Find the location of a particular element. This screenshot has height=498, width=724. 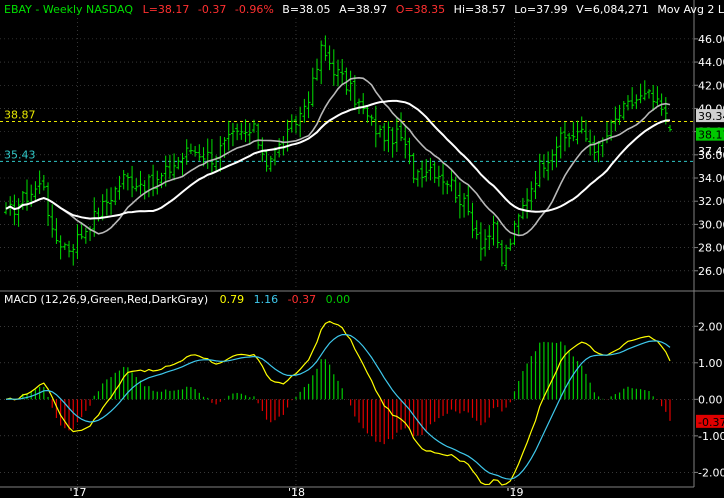

macd-tick-label: 0.00 is located at coordinates (710, 399).